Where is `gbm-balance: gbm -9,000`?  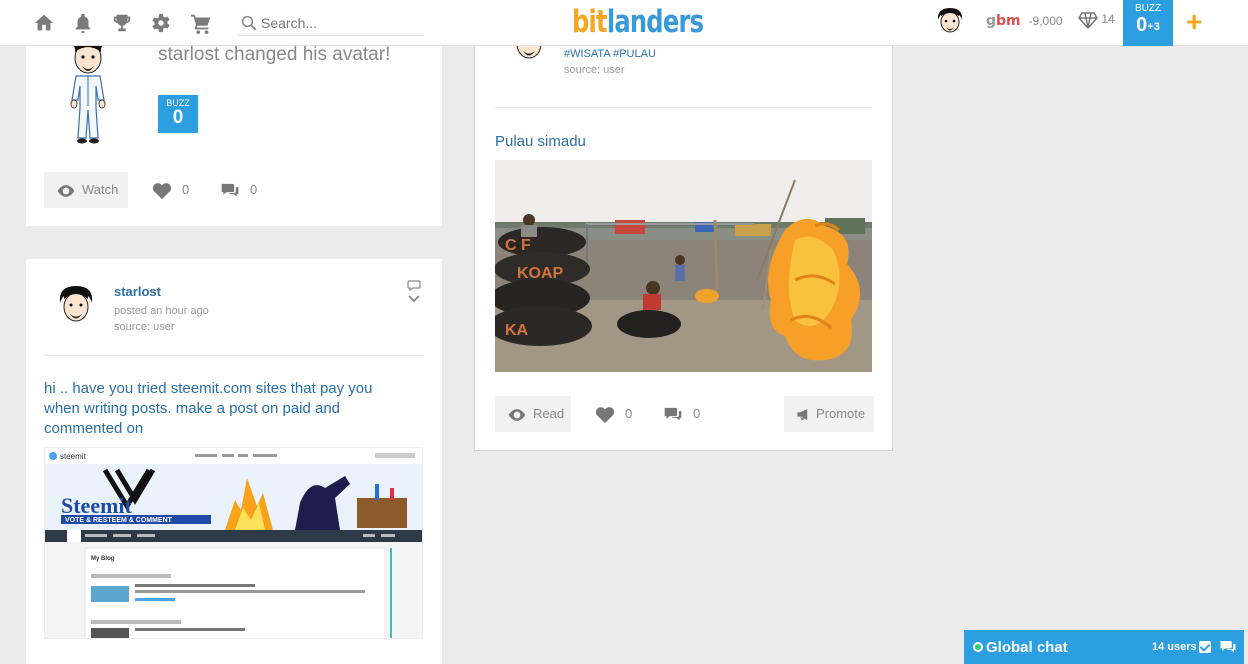
gbm-balance: gbm -9,000 is located at coordinates (1024, 20).